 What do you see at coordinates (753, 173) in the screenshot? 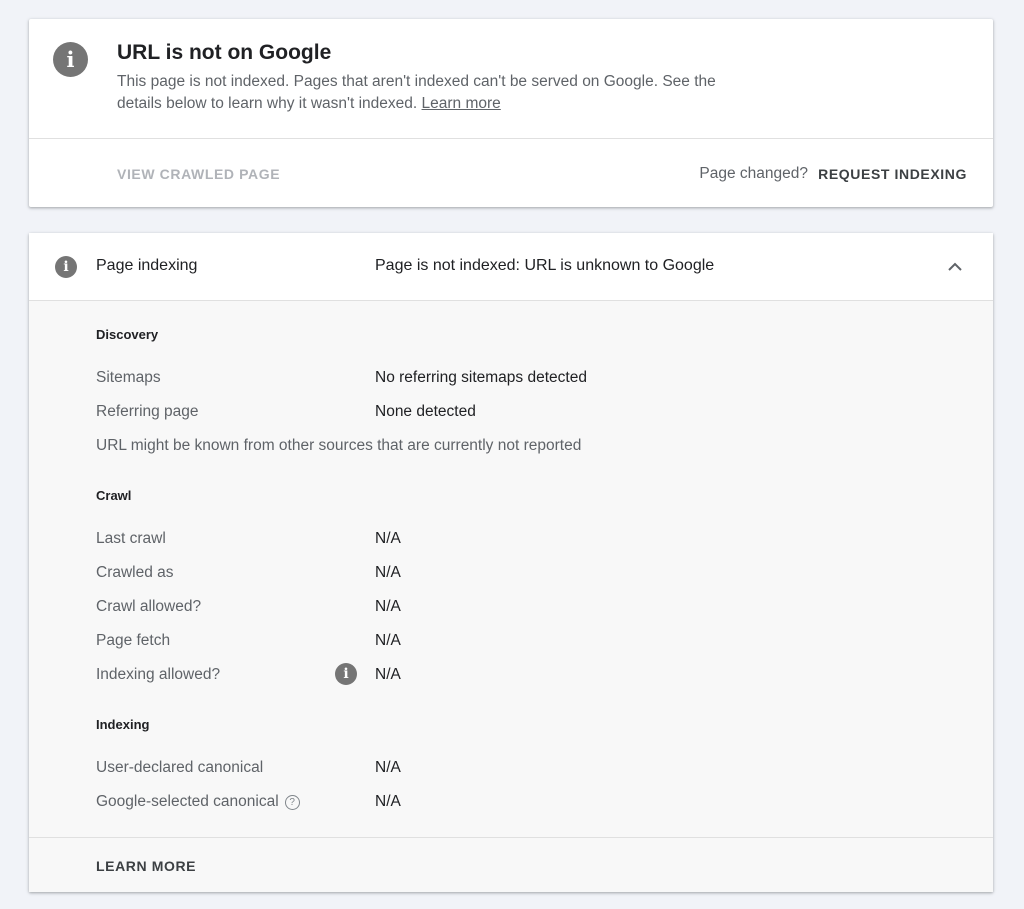
I see `page-changed-text: Page changed?` at bounding box center [753, 173].